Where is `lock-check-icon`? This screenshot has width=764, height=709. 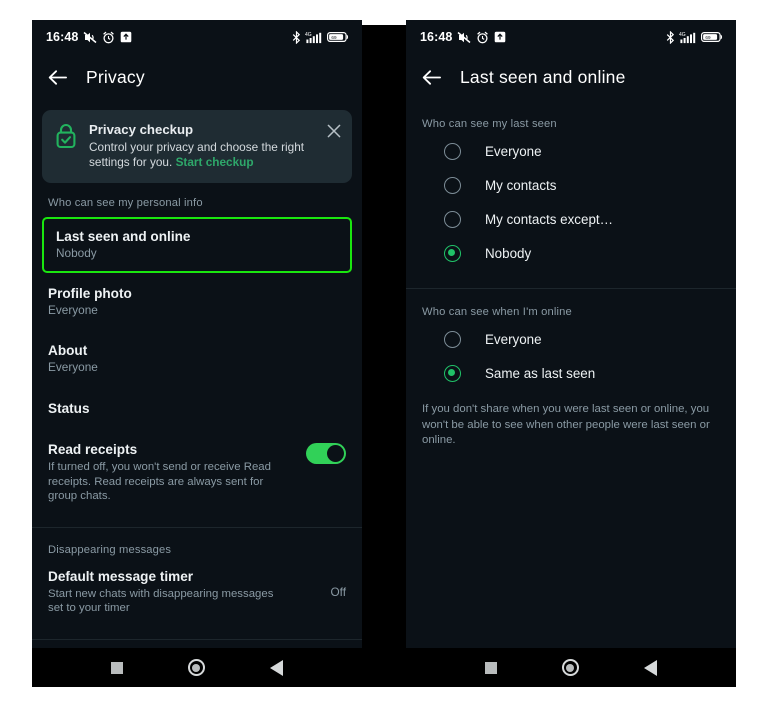 lock-check-icon is located at coordinates (66, 136).